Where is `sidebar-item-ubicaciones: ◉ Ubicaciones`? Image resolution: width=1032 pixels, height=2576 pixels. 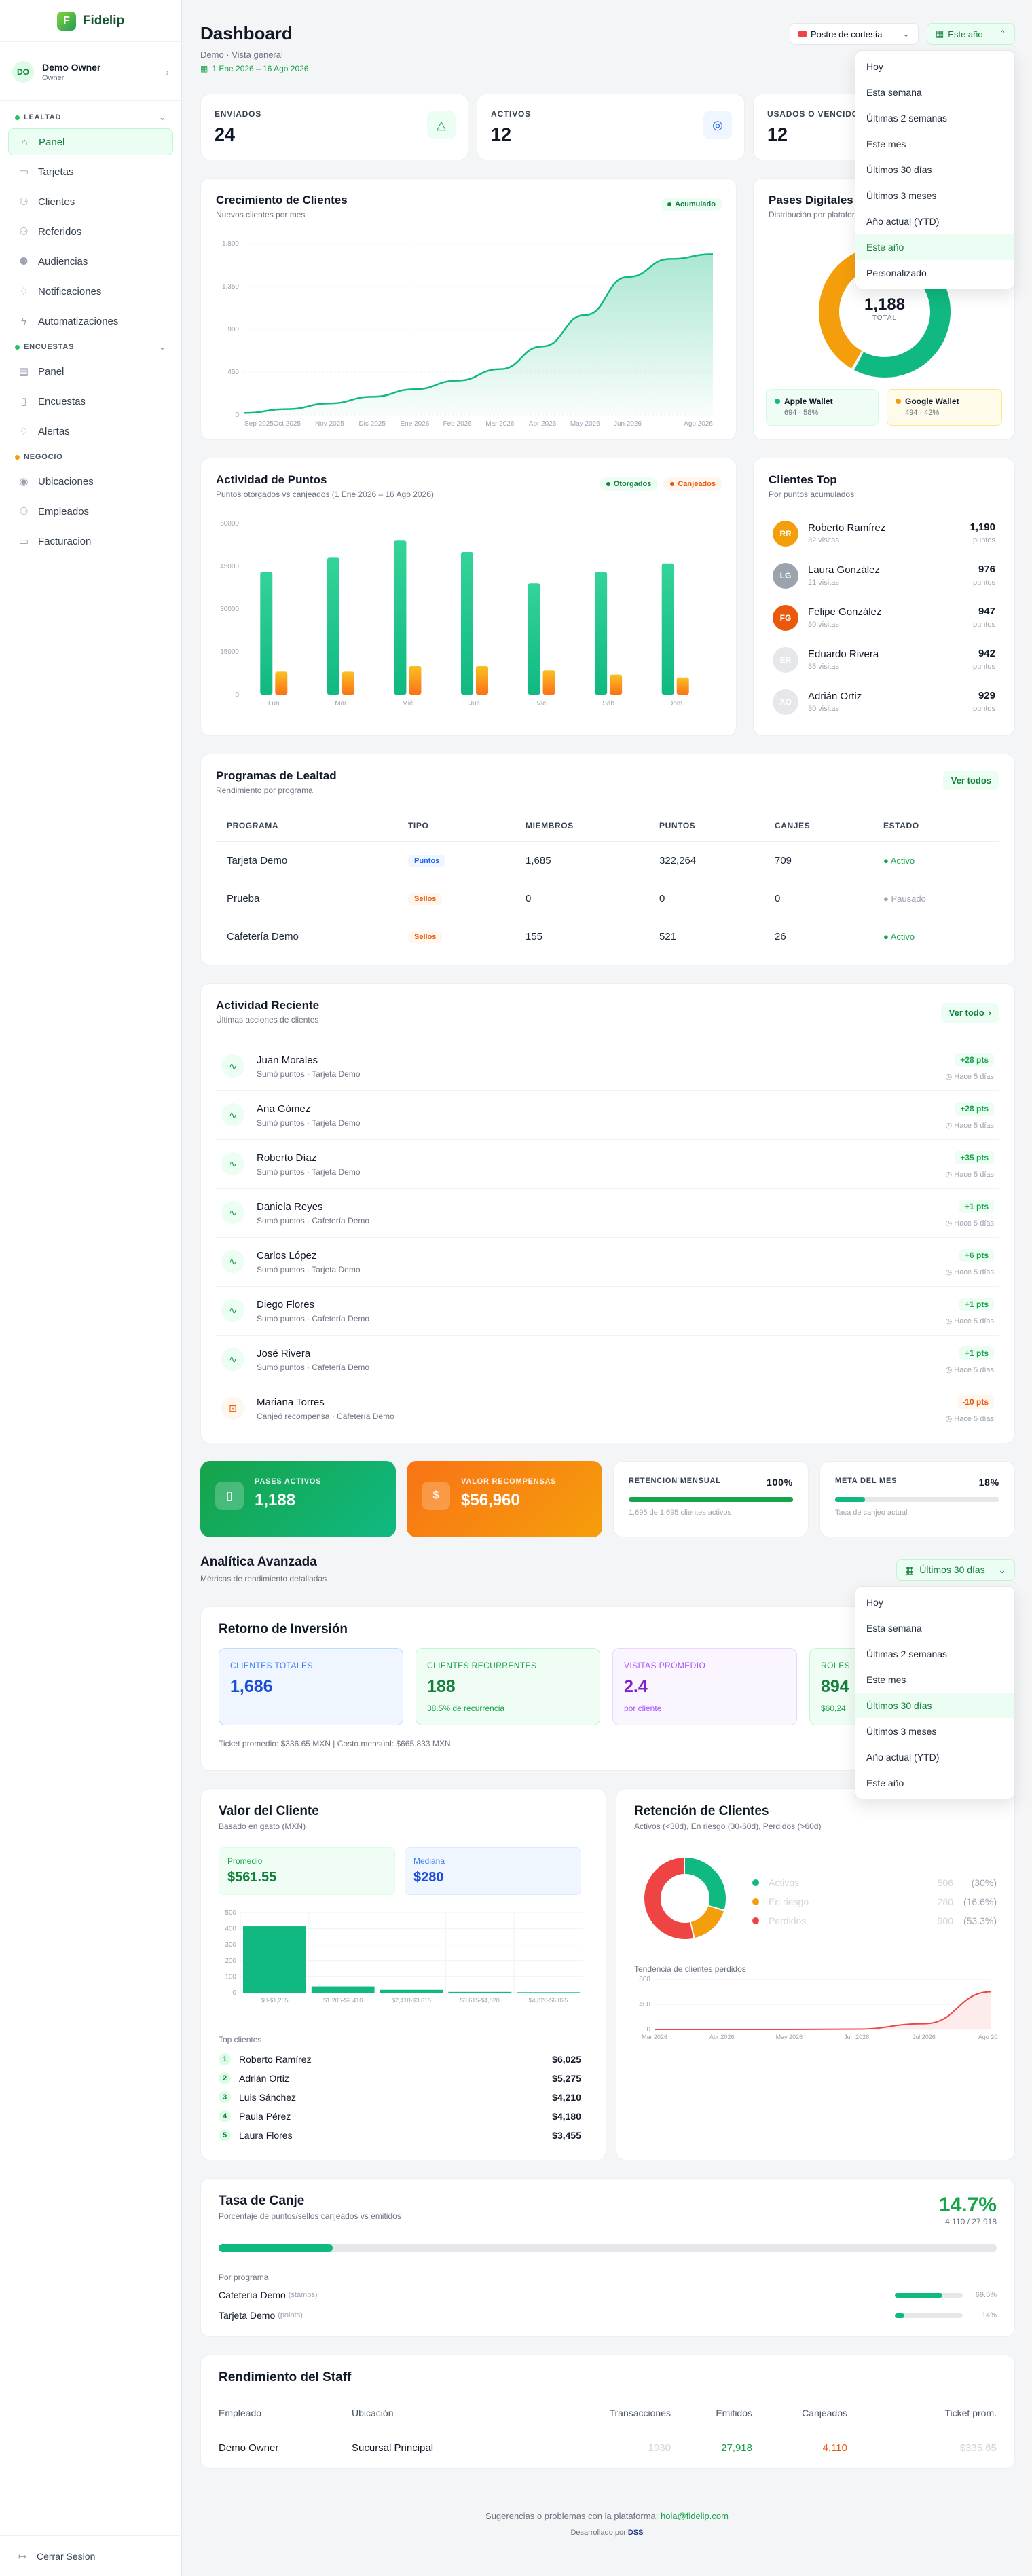 sidebar-item-ubicaciones: ◉ Ubicaciones is located at coordinates (90, 482).